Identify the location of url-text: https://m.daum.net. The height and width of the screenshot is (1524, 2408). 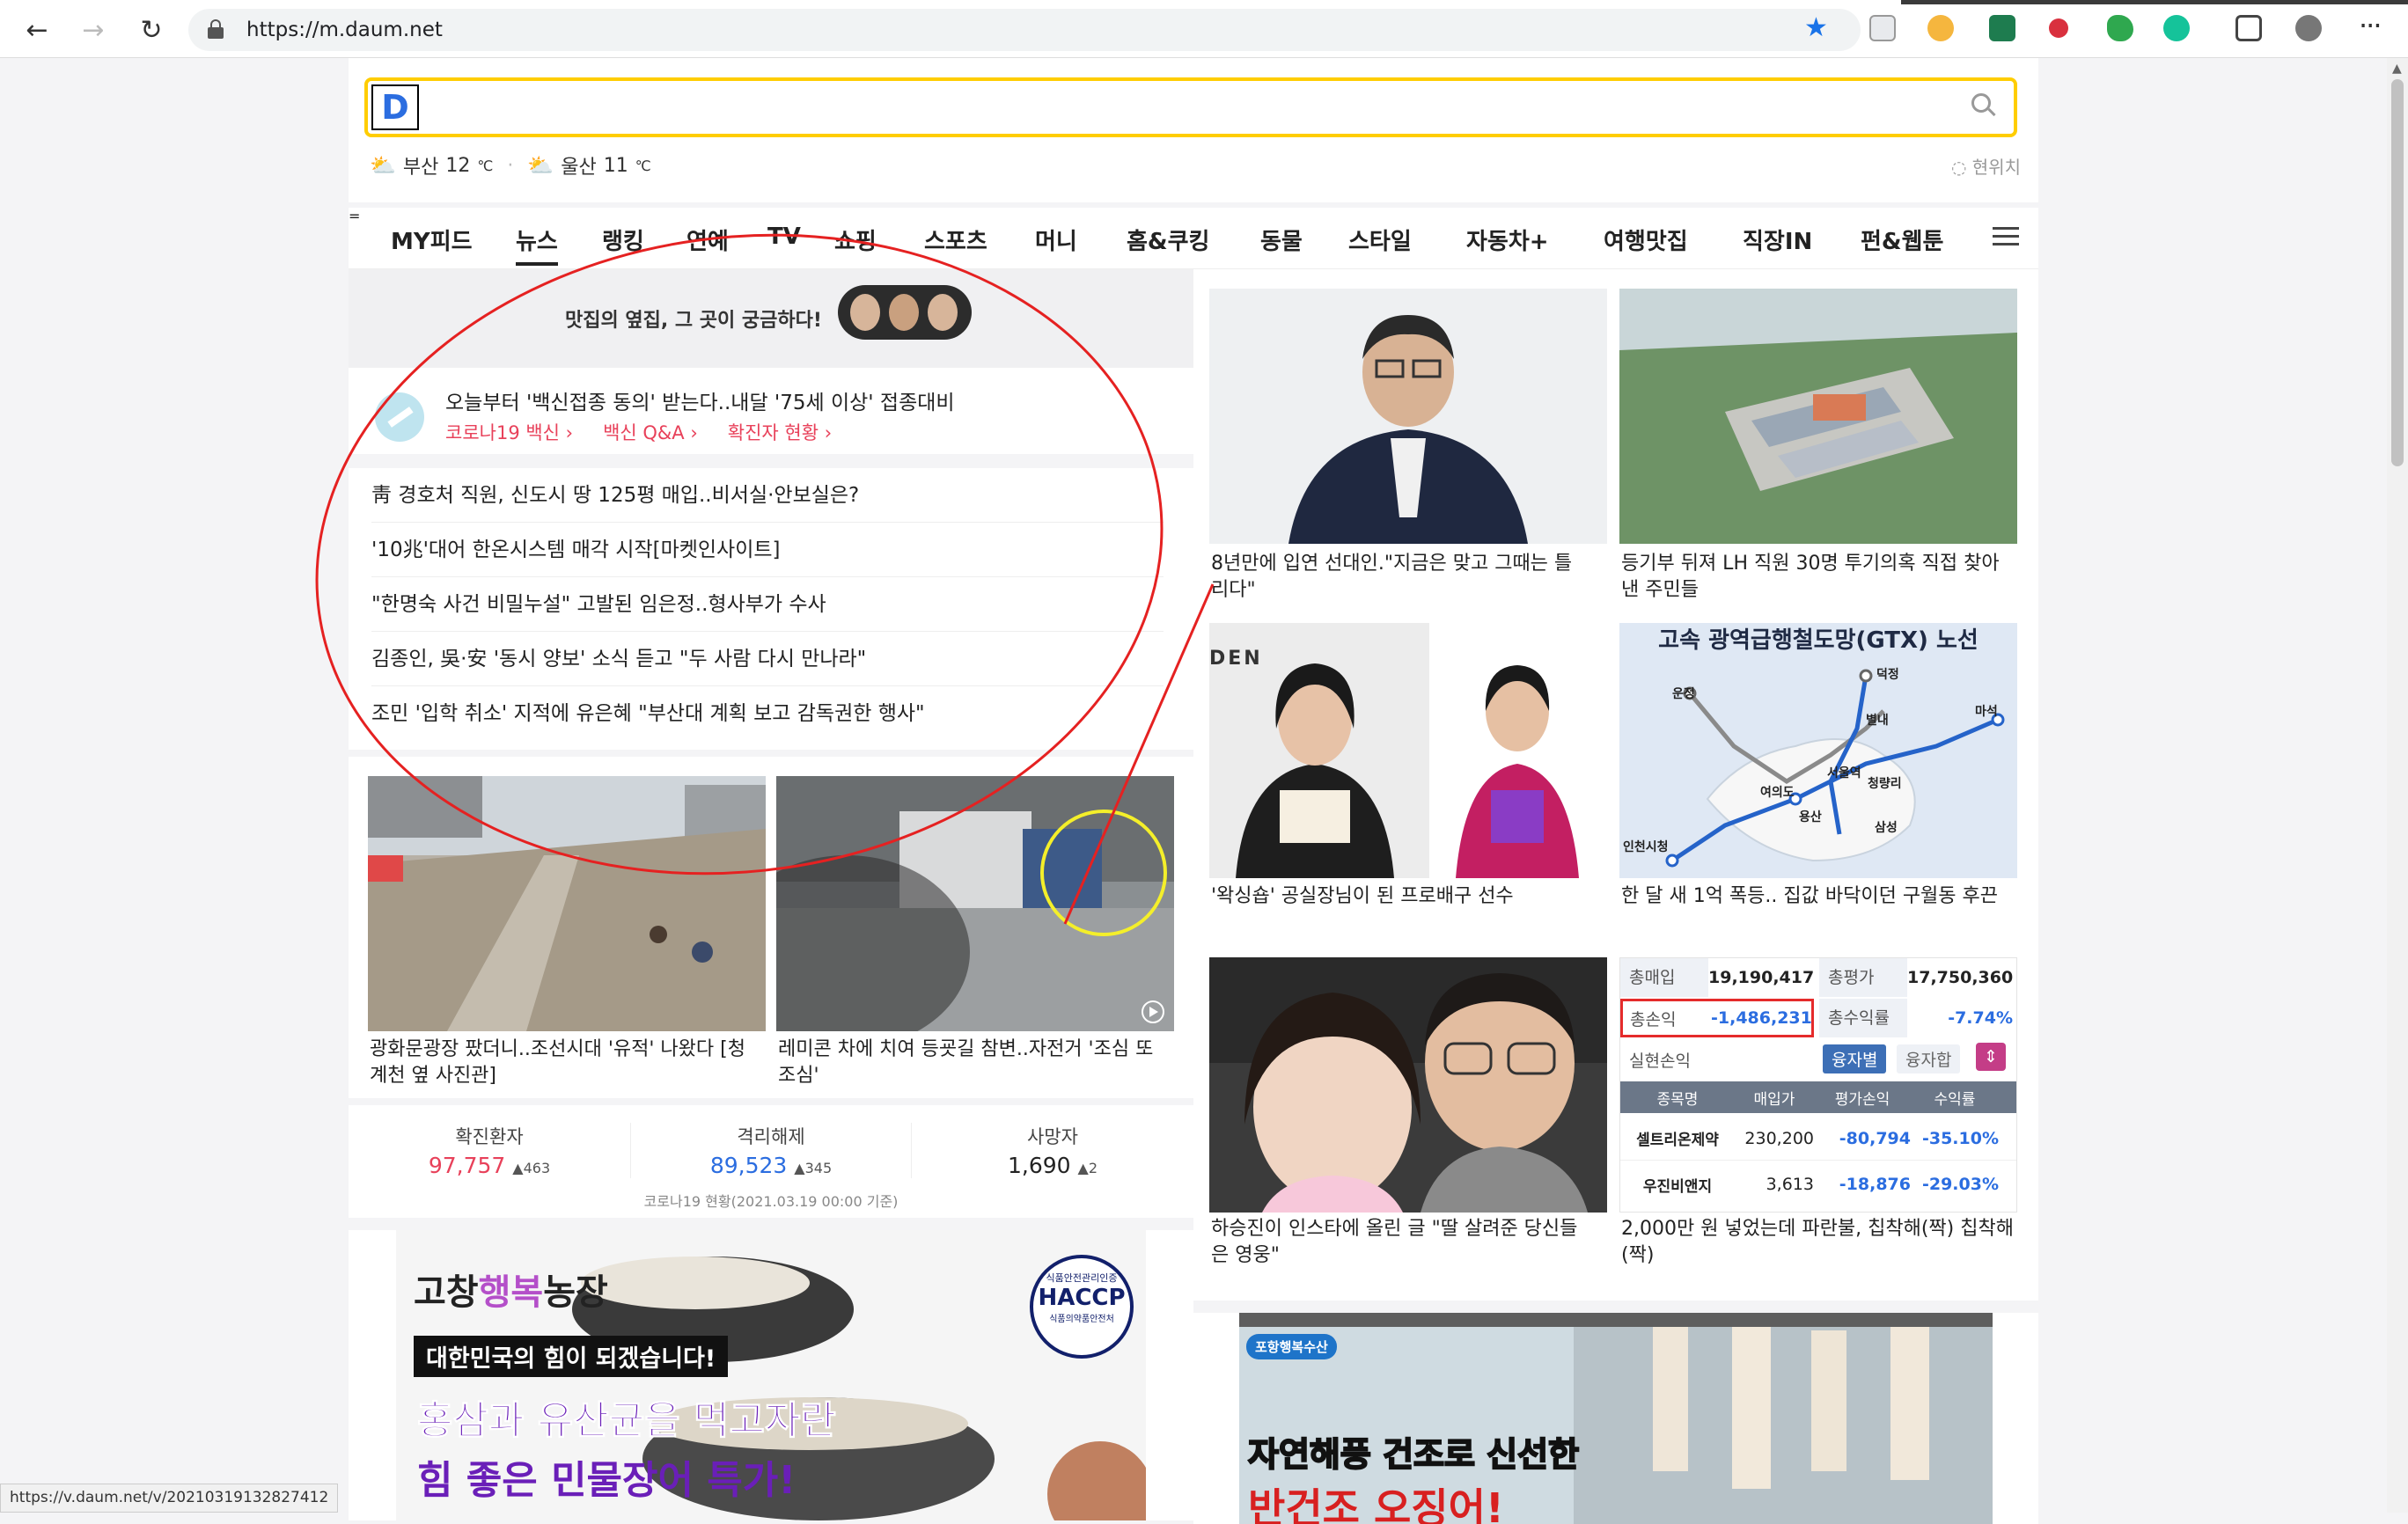
(344, 30).